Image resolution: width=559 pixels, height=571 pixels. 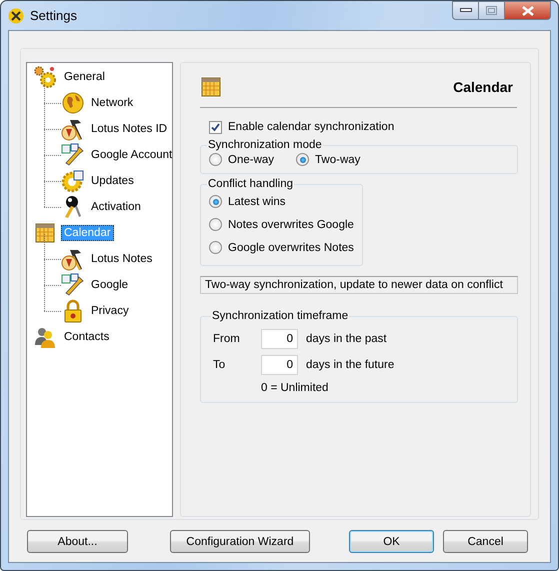 I want to click on dialog-button: Configuration Wizard, so click(x=240, y=541).